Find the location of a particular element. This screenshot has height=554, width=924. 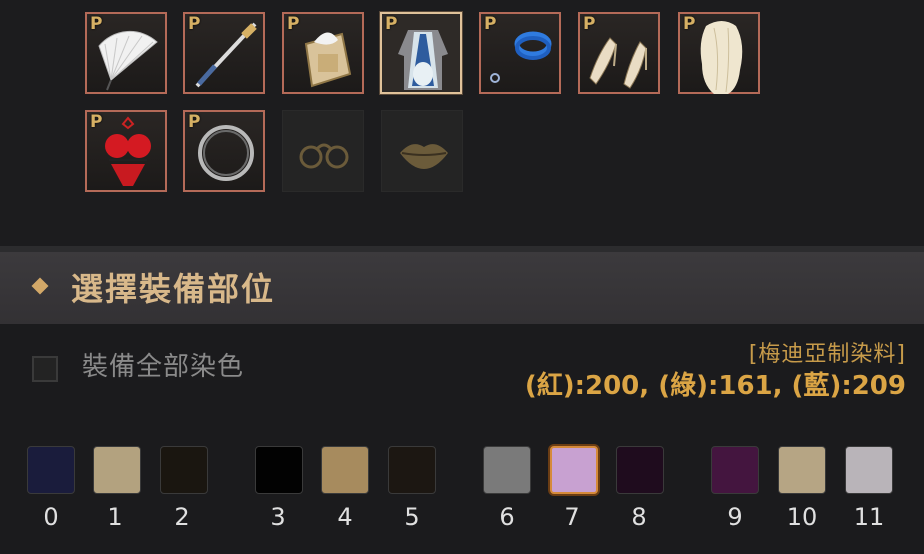

swatch-number: 6 is located at coordinates (507, 517).